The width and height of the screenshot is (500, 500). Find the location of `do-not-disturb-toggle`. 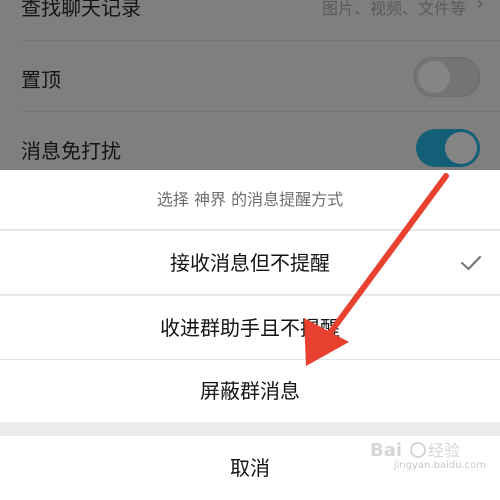

do-not-disturb-toggle is located at coordinates (448, 148).